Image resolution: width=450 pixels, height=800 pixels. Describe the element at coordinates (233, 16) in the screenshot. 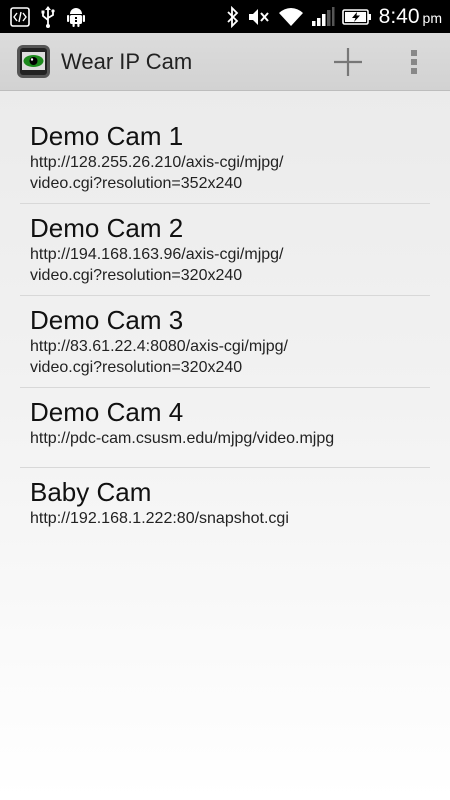

I see `bluetooth-icon` at that location.